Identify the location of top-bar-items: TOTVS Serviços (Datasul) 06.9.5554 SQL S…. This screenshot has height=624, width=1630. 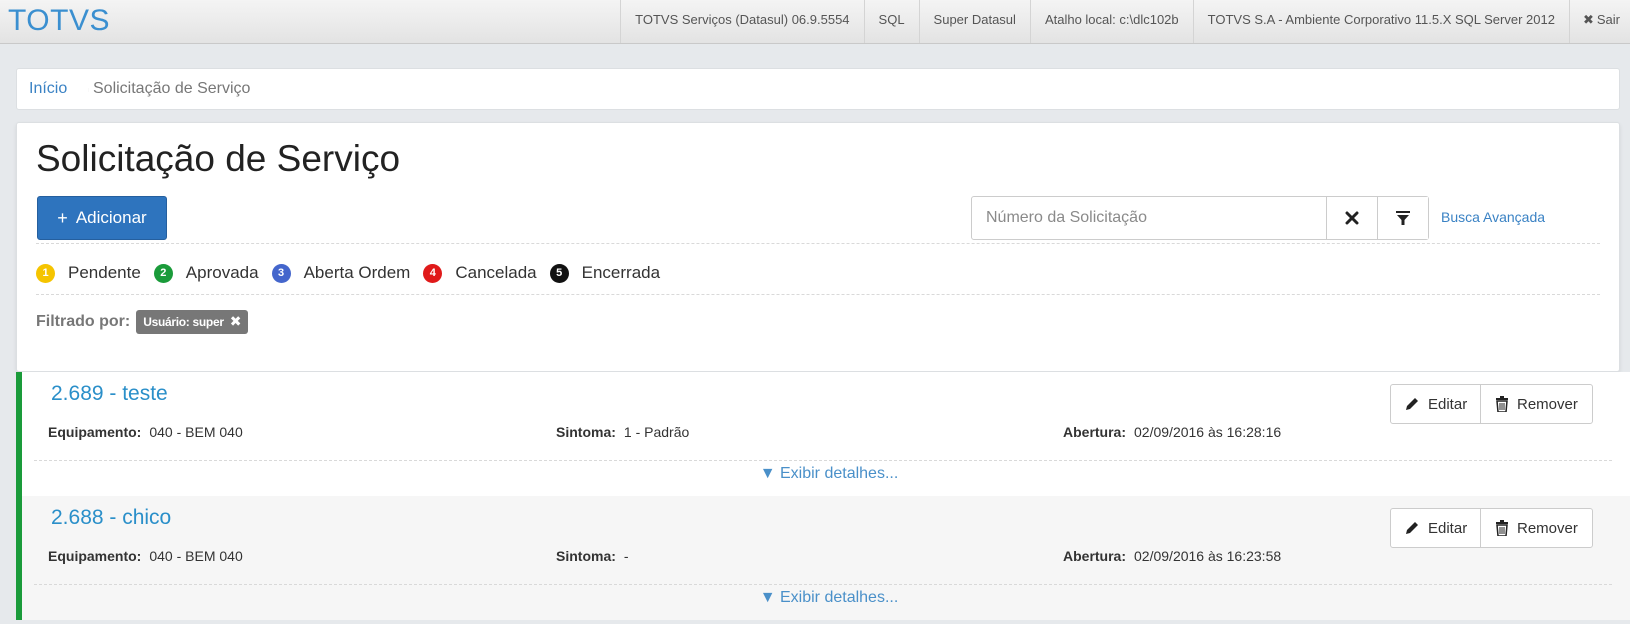
(1125, 21).